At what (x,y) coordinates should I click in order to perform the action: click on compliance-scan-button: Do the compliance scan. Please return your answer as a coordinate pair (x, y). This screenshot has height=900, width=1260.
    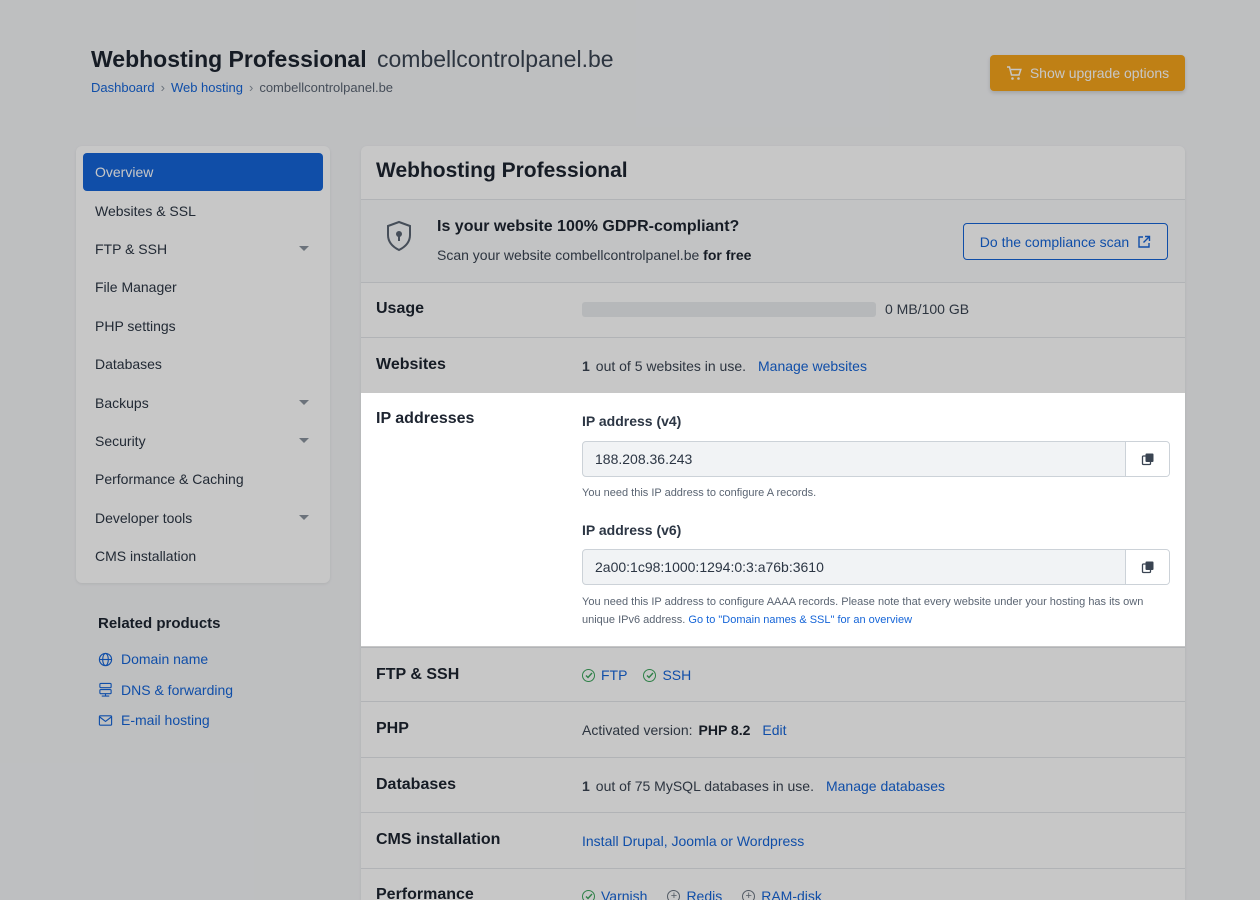
    Looking at the image, I should click on (1065, 241).